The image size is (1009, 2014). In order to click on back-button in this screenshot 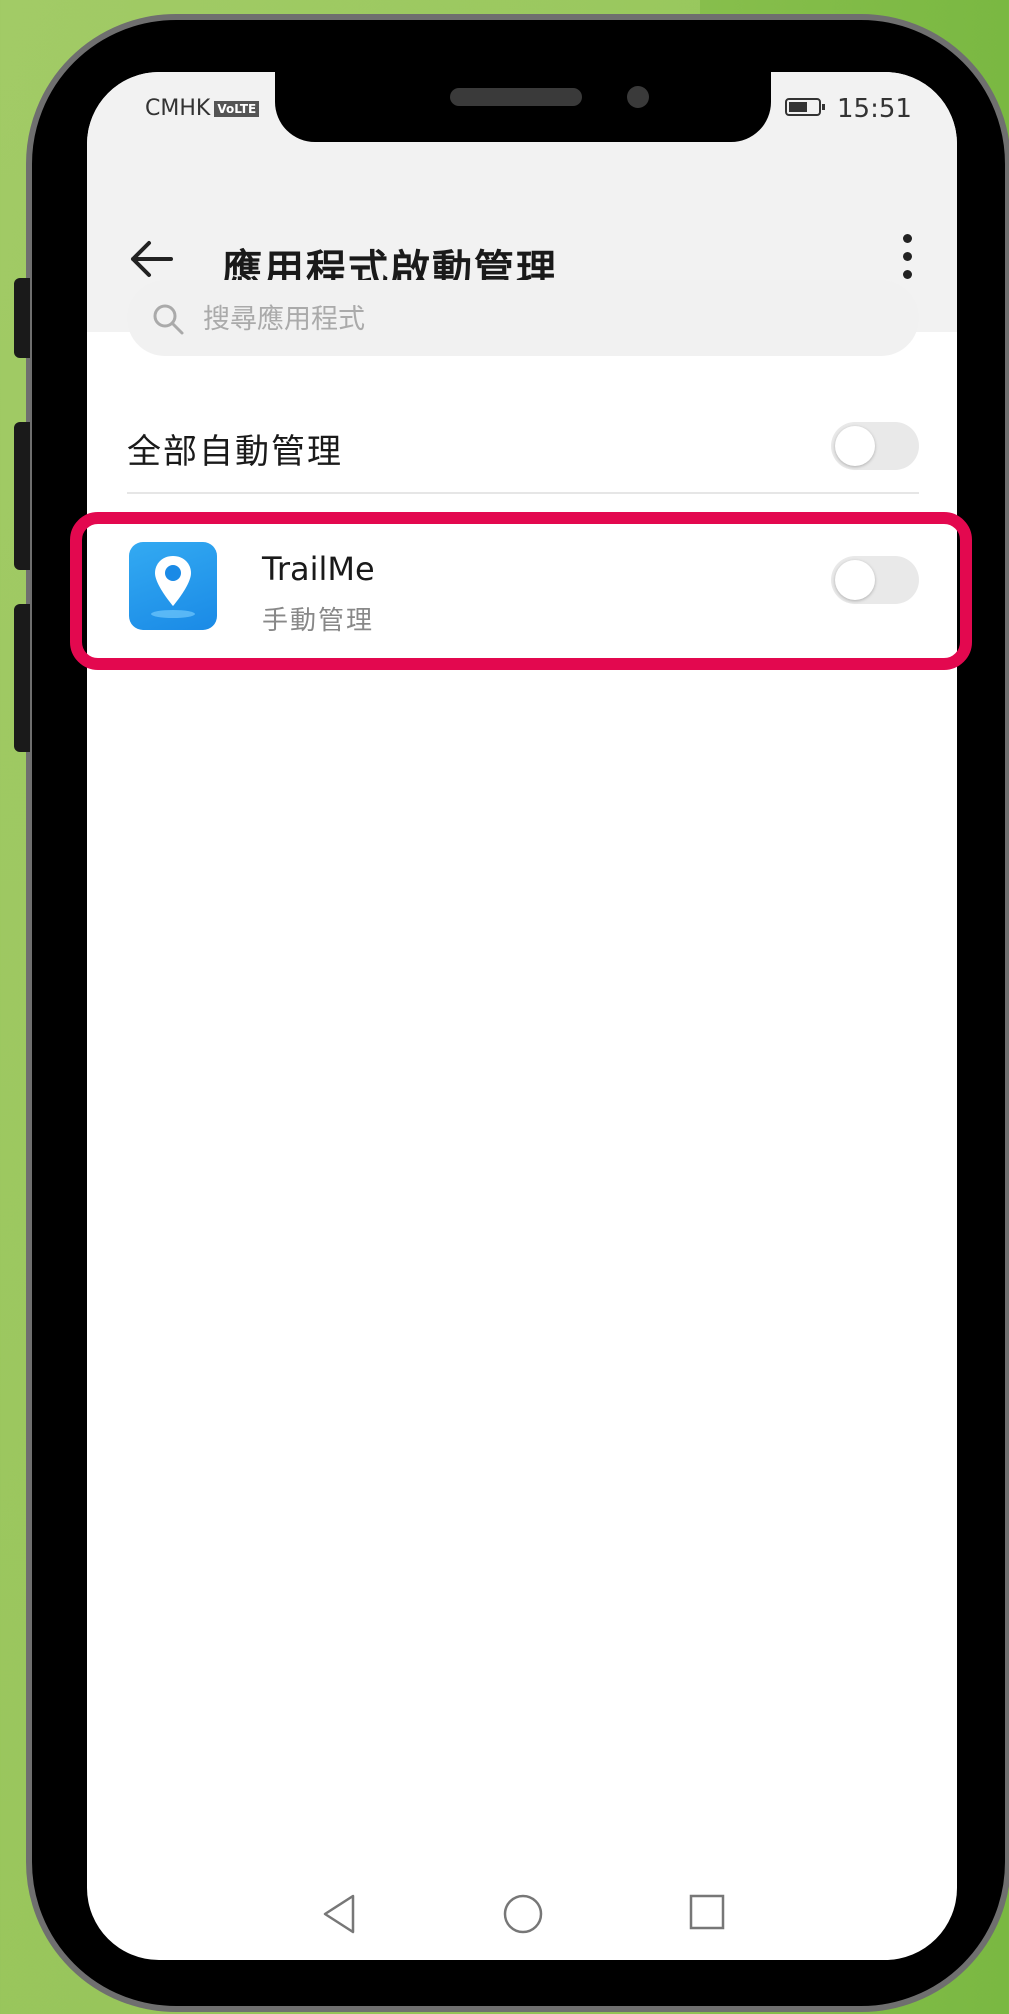, I will do `click(152, 259)`.